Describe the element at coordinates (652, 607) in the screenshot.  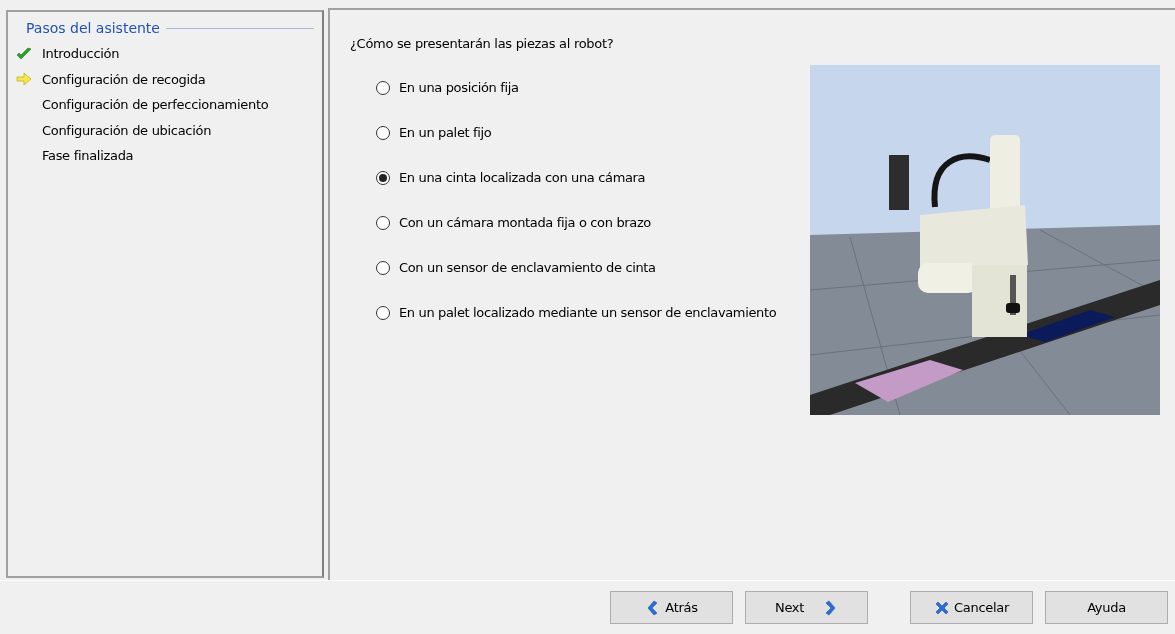
I see `chevron-left-icon` at that location.